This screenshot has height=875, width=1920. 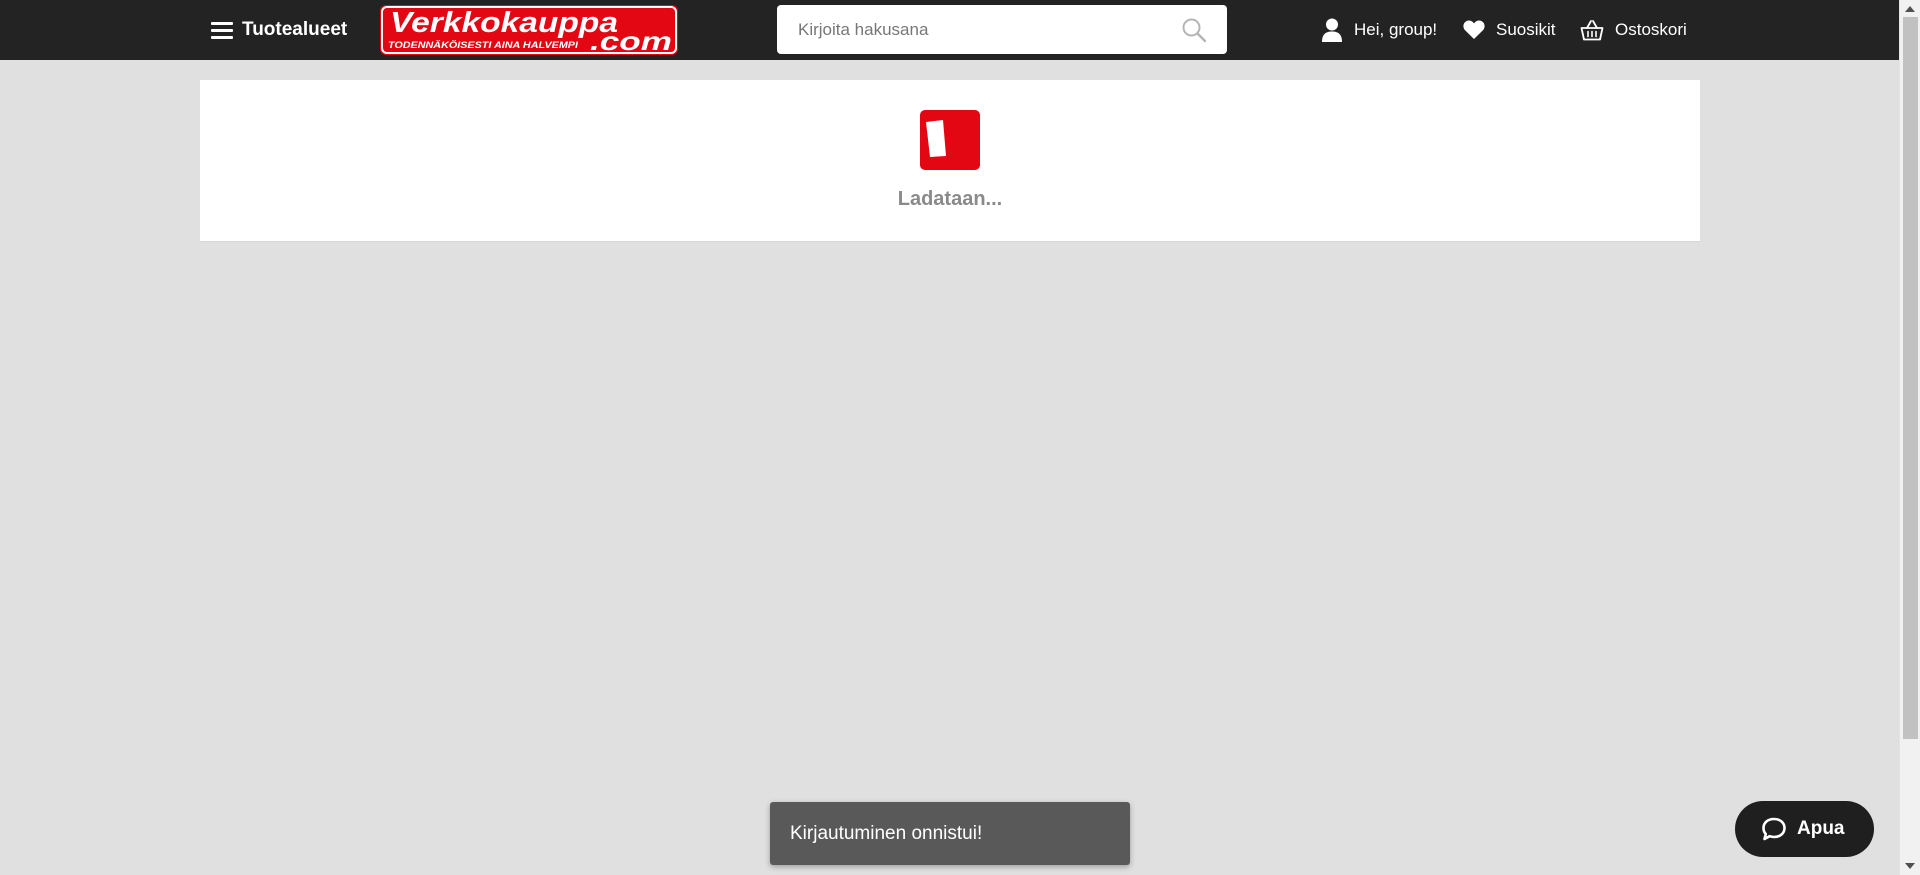 What do you see at coordinates (1910, 378) in the screenshot?
I see `scrollbar-thumb` at bounding box center [1910, 378].